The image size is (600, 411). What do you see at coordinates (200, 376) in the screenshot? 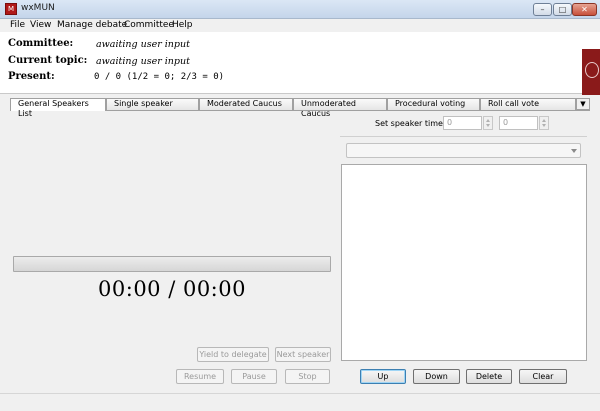
I see `resume-button: Resume` at bounding box center [200, 376].